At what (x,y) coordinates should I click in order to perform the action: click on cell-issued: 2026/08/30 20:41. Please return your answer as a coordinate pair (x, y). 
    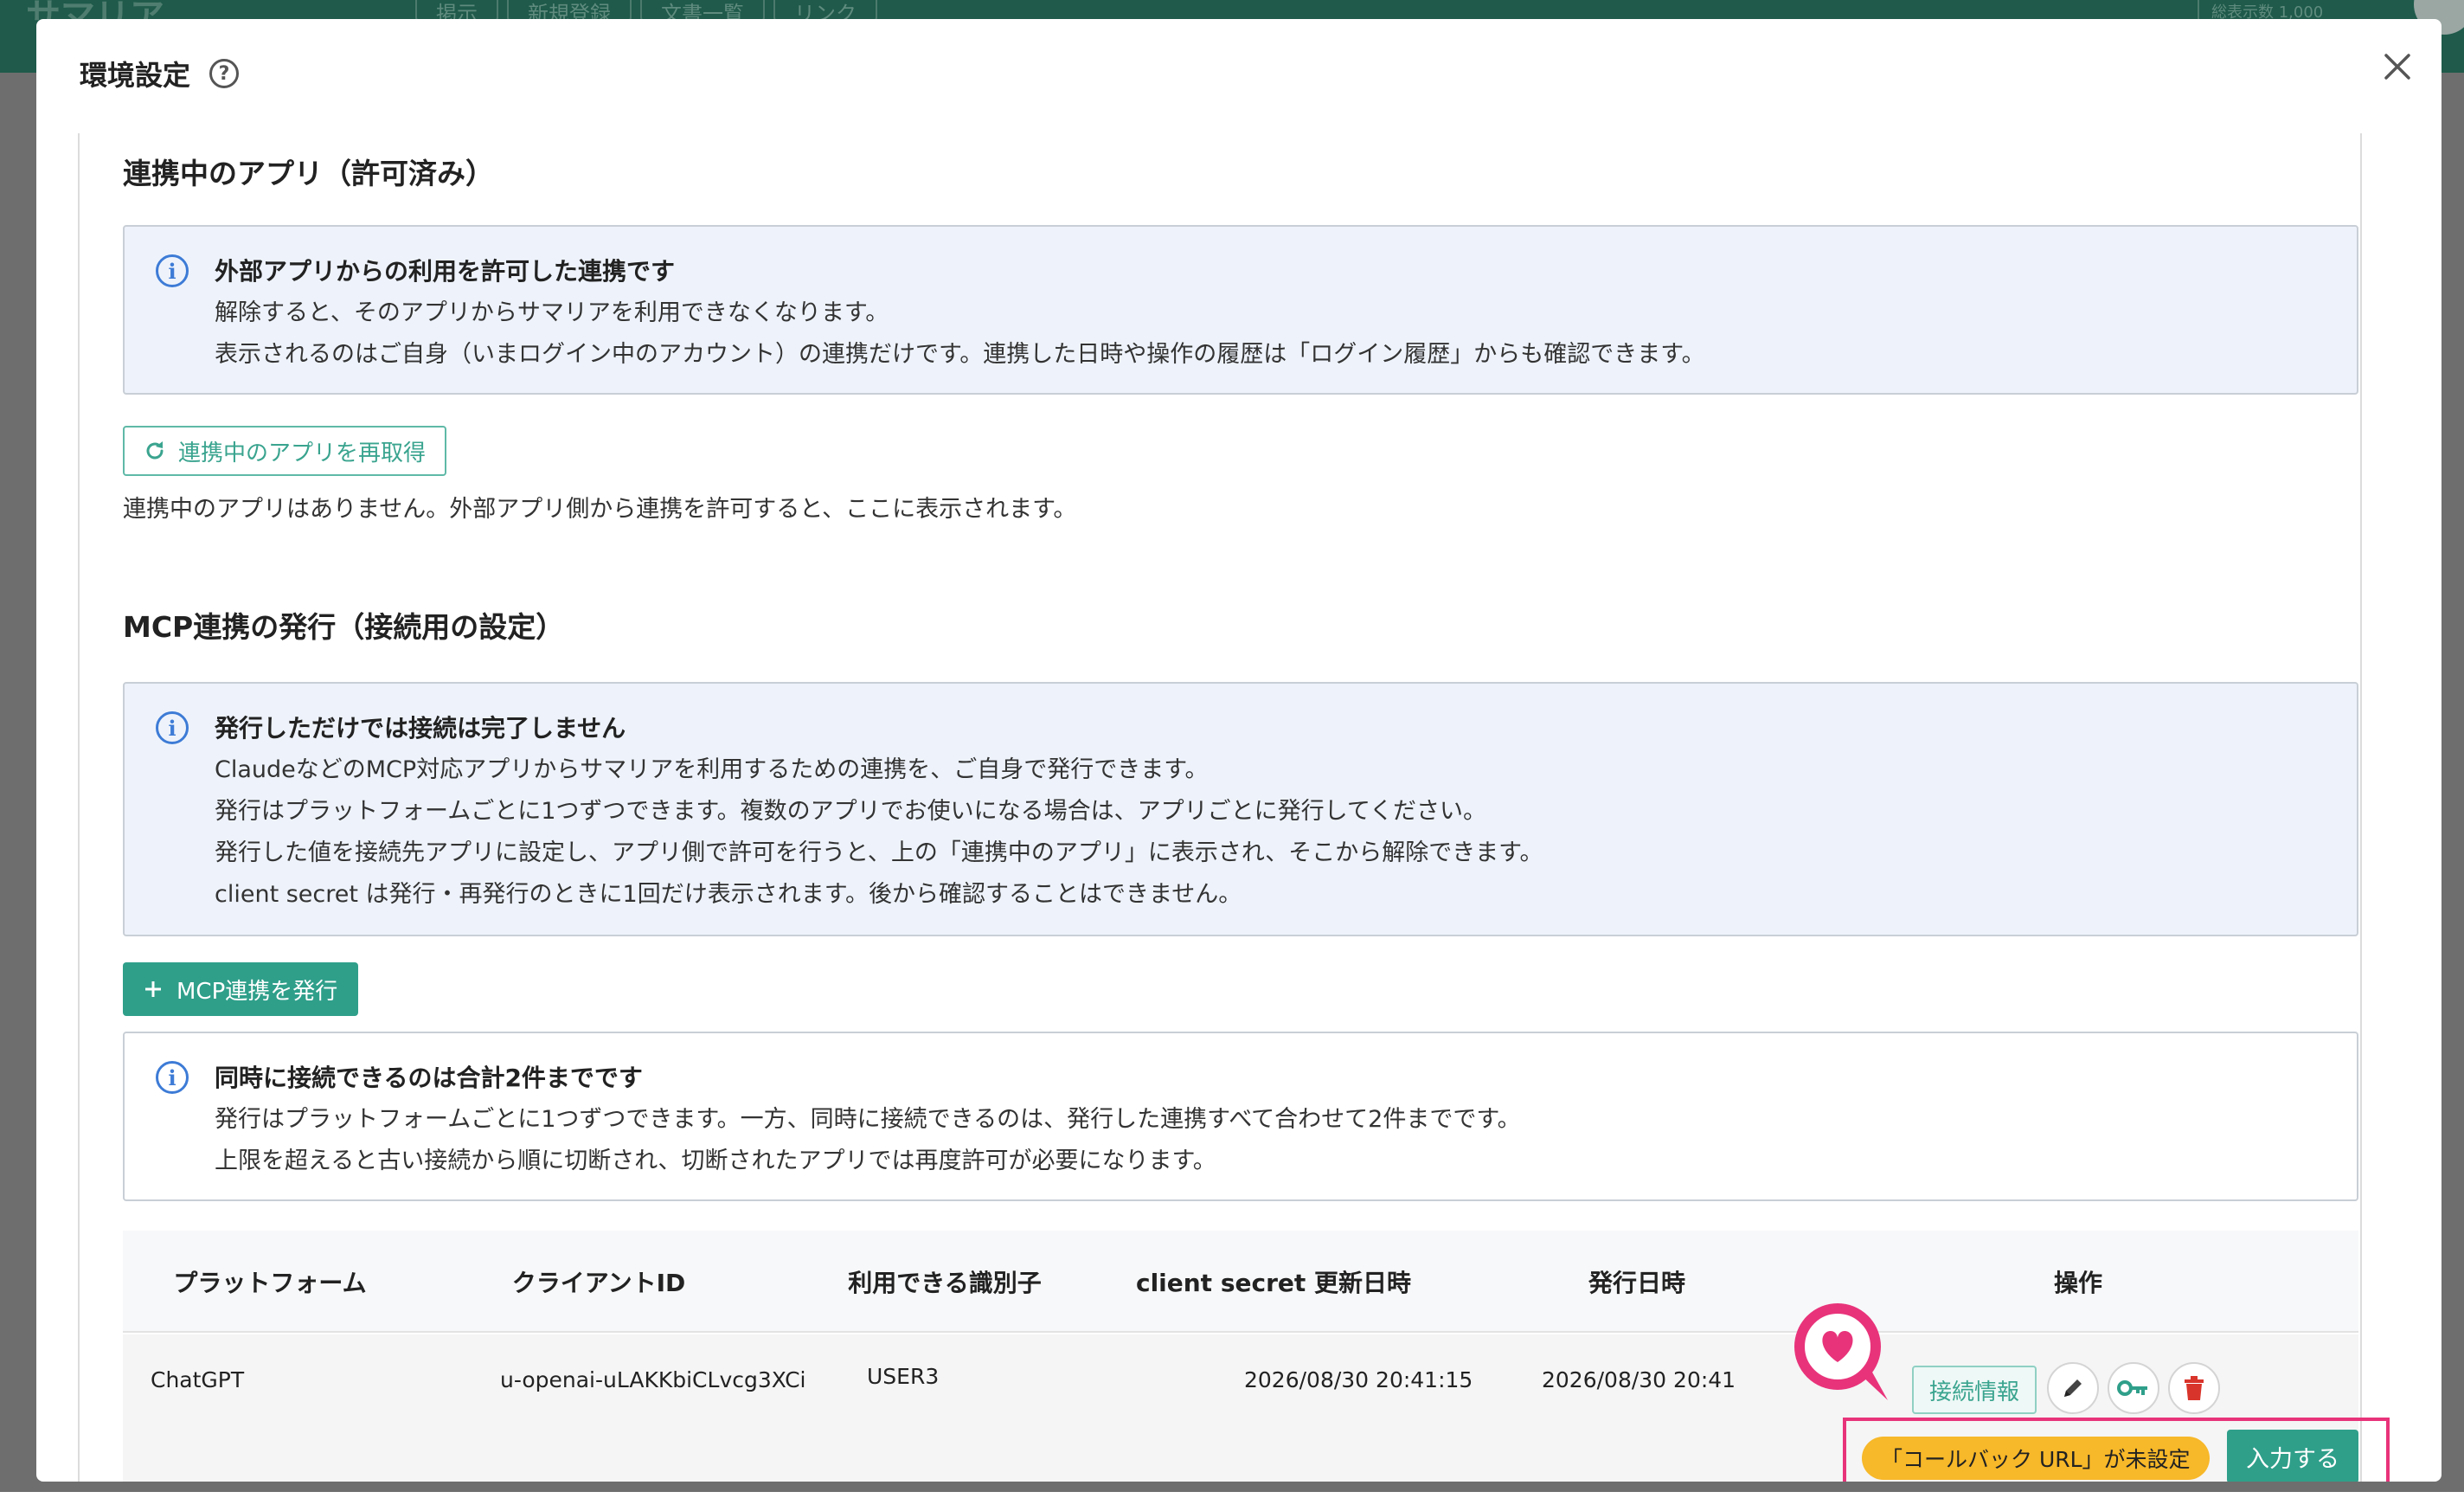
    Looking at the image, I should click on (1639, 1379).